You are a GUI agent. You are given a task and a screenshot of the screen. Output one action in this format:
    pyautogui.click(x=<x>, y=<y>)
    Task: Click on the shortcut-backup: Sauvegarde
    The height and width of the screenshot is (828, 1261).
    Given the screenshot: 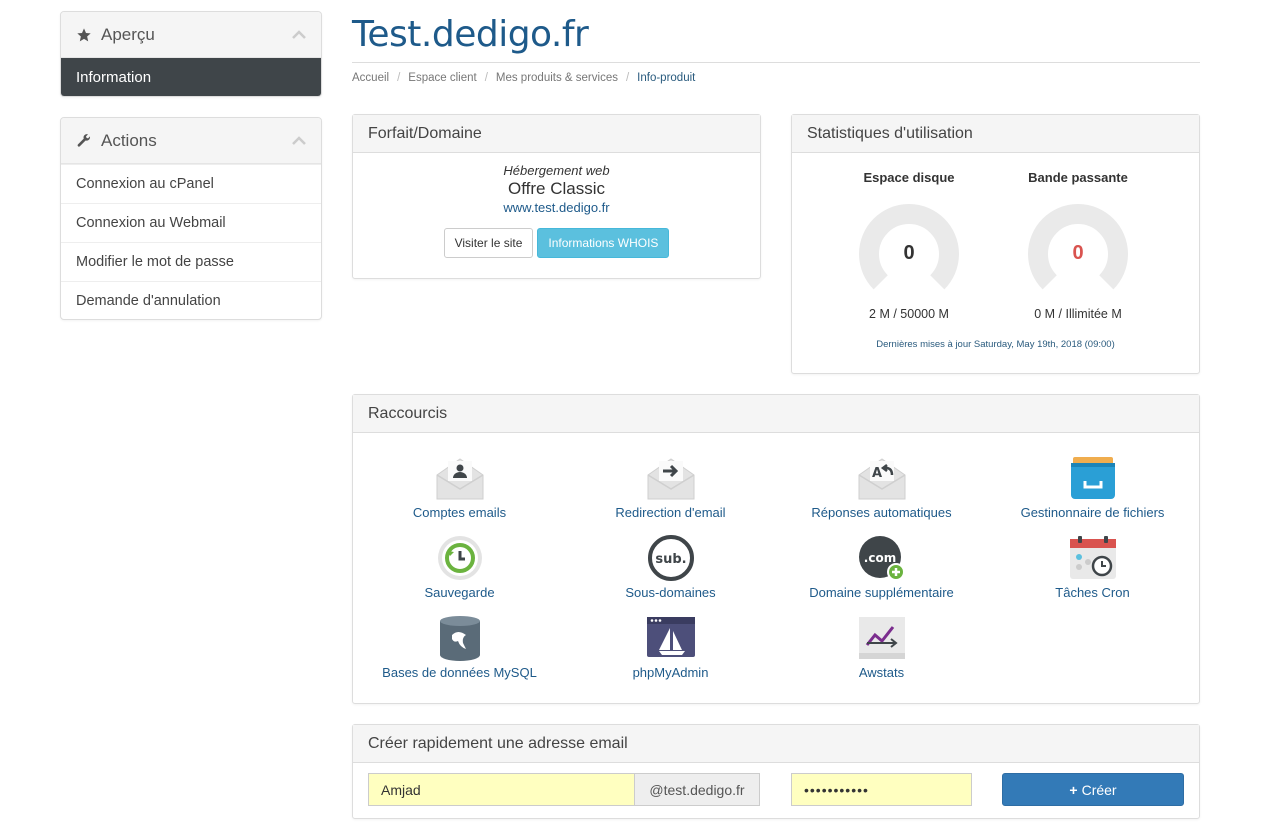 What is the action you would take?
    pyautogui.click(x=459, y=567)
    